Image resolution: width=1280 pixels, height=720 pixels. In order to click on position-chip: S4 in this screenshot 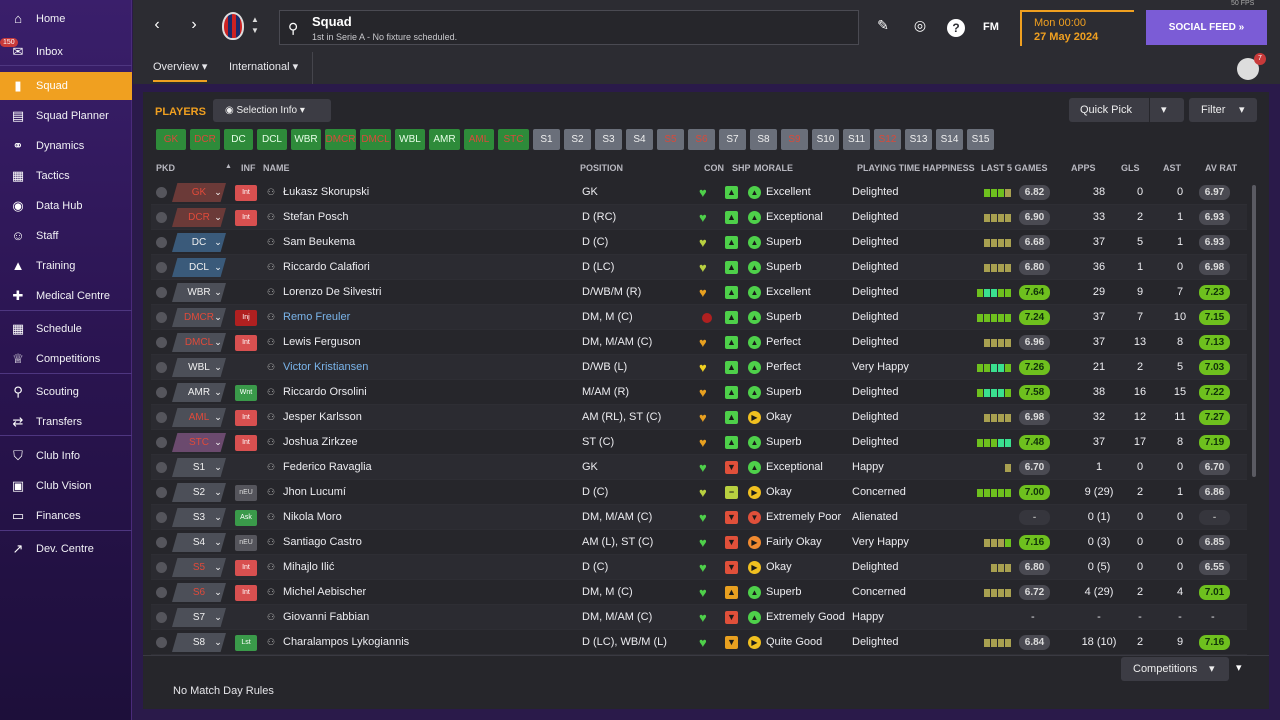, I will do `click(639, 139)`.